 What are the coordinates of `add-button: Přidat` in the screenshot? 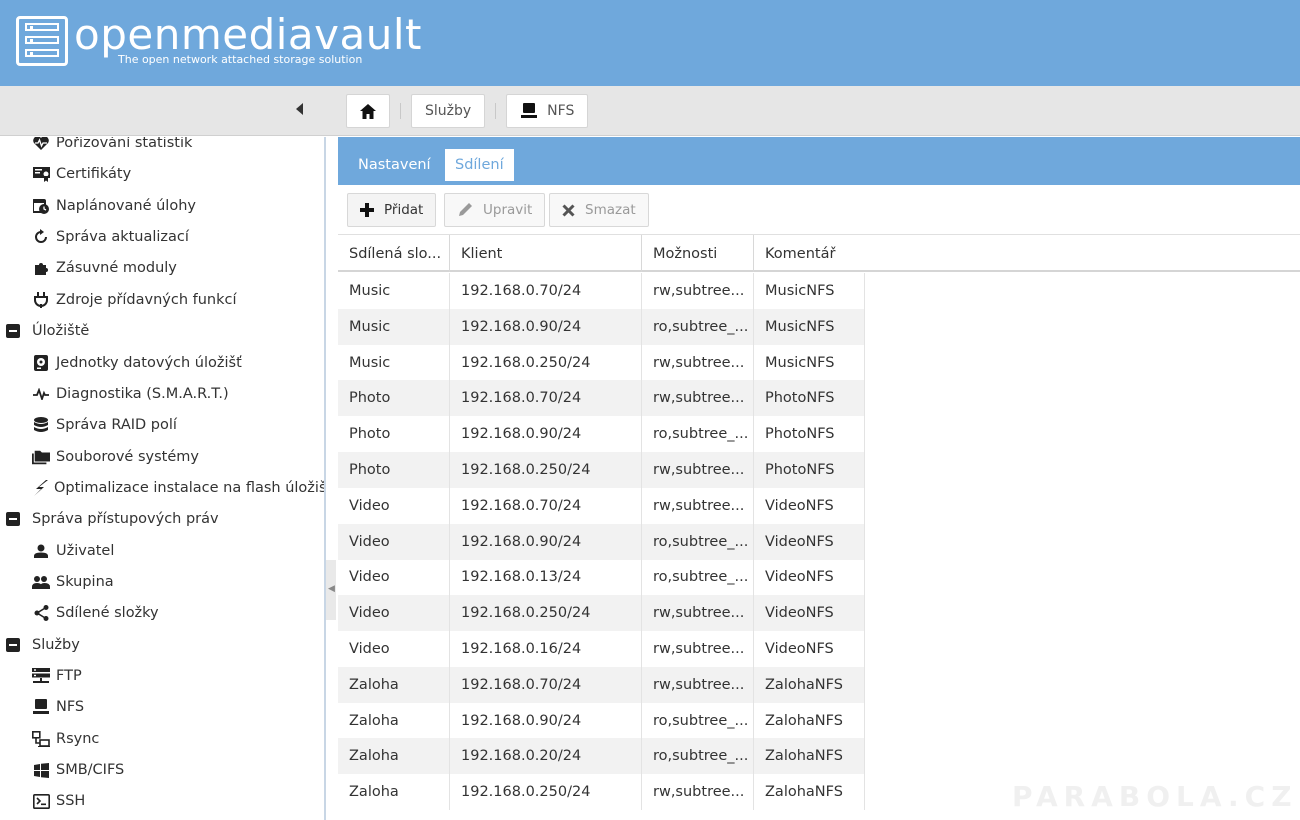 It's located at (392, 210).